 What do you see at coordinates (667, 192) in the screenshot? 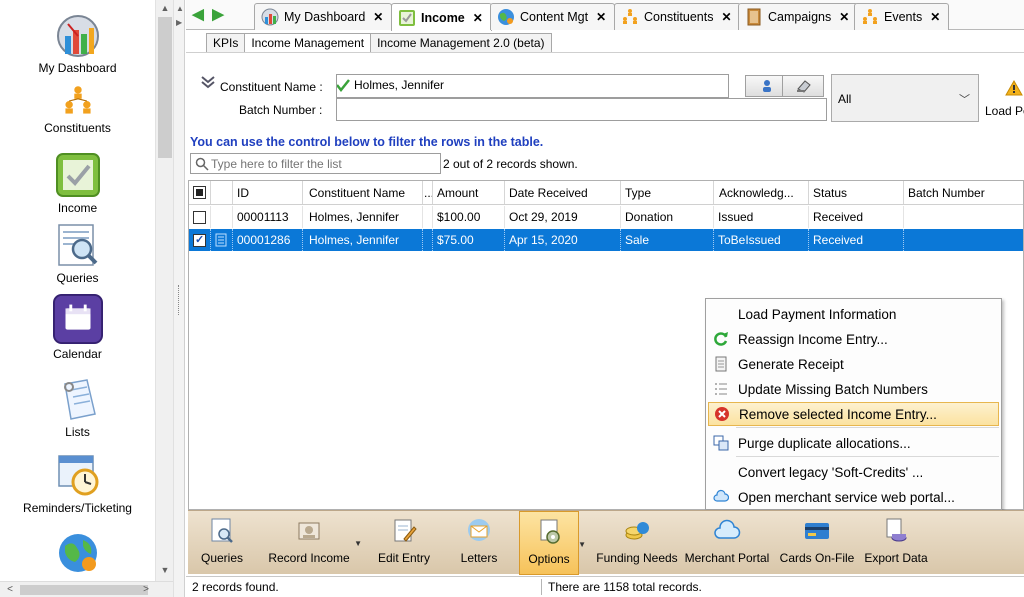
I see `column-header-type: Type` at bounding box center [667, 192].